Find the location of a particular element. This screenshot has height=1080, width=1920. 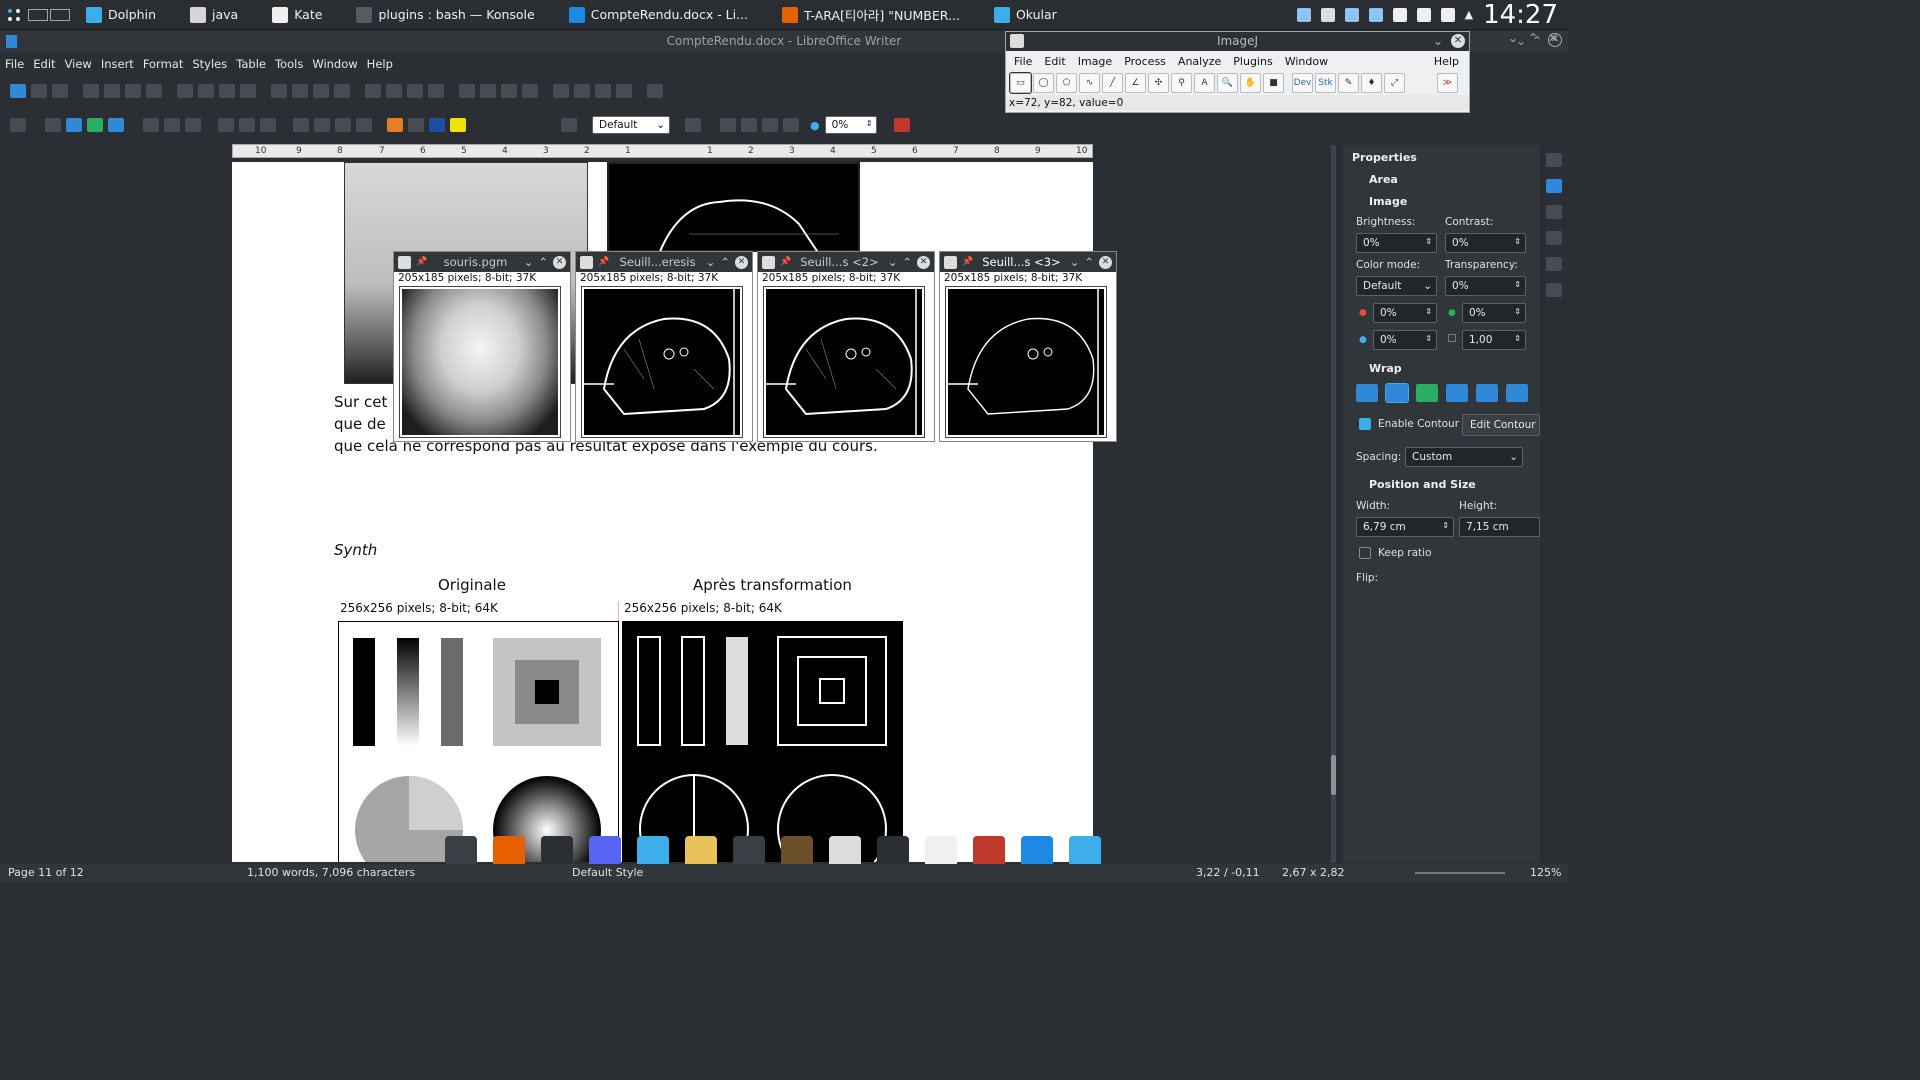

filter-icon is located at coordinates (728, 125).